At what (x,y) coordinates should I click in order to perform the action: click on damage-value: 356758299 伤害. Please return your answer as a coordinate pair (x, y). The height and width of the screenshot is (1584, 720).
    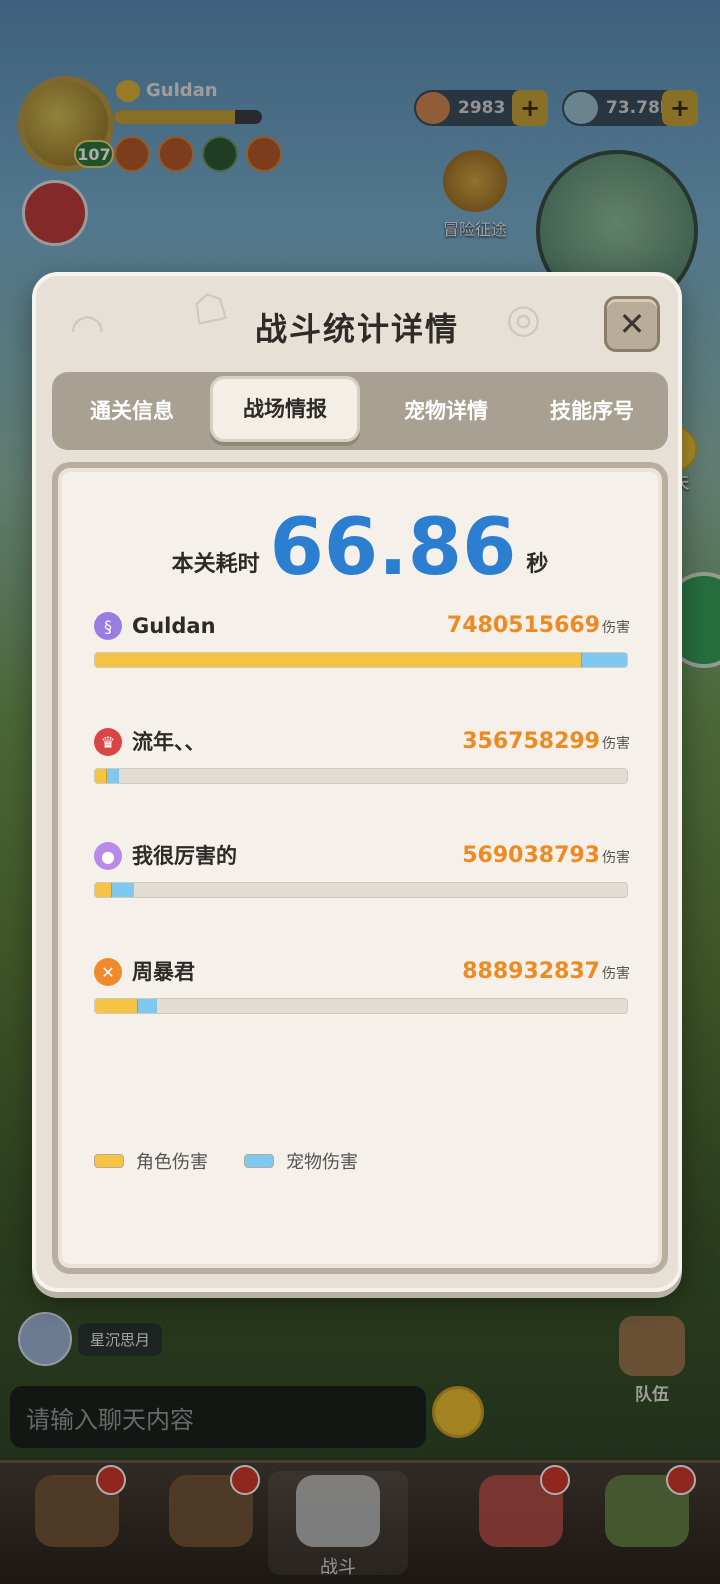
    Looking at the image, I should click on (546, 741).